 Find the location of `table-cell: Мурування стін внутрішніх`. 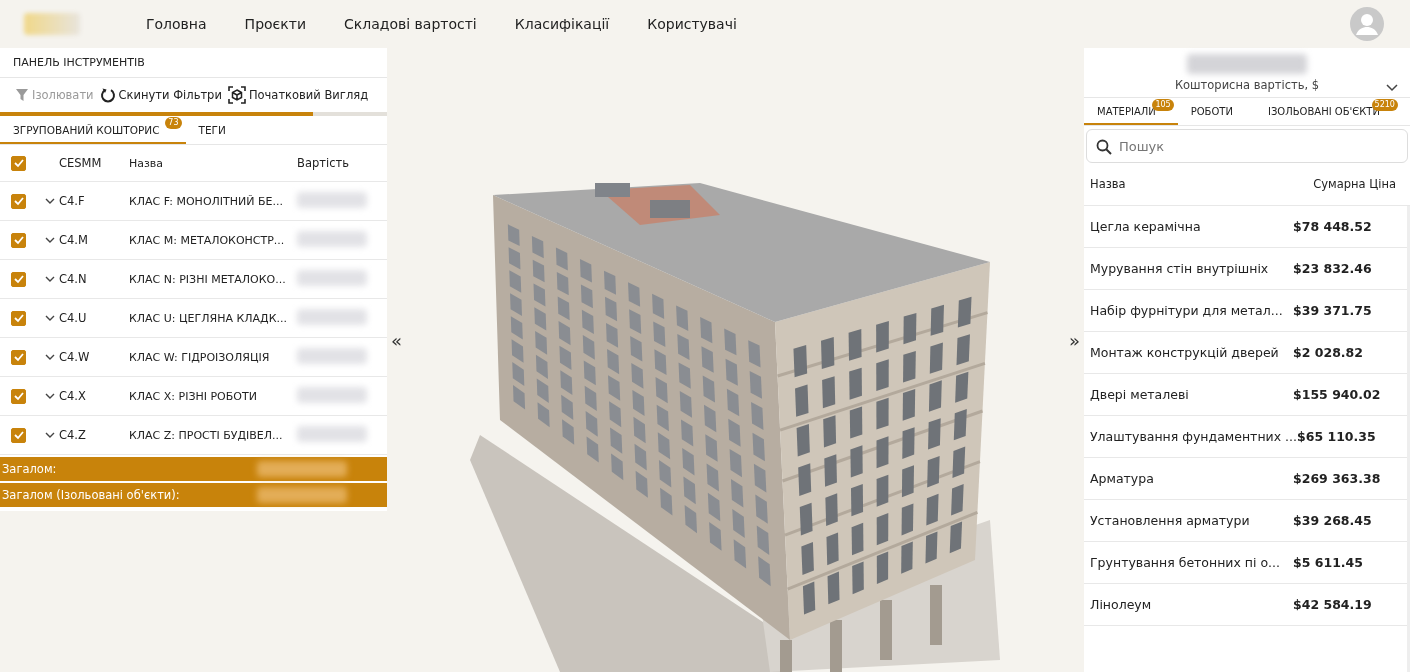

table-cell: Мурування стін внутрішніх is located at coordinates (1179, 268).